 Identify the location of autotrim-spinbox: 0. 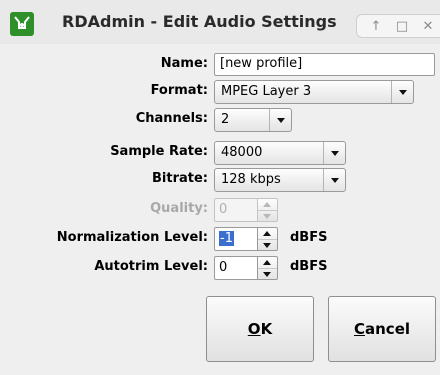
(248, 268).